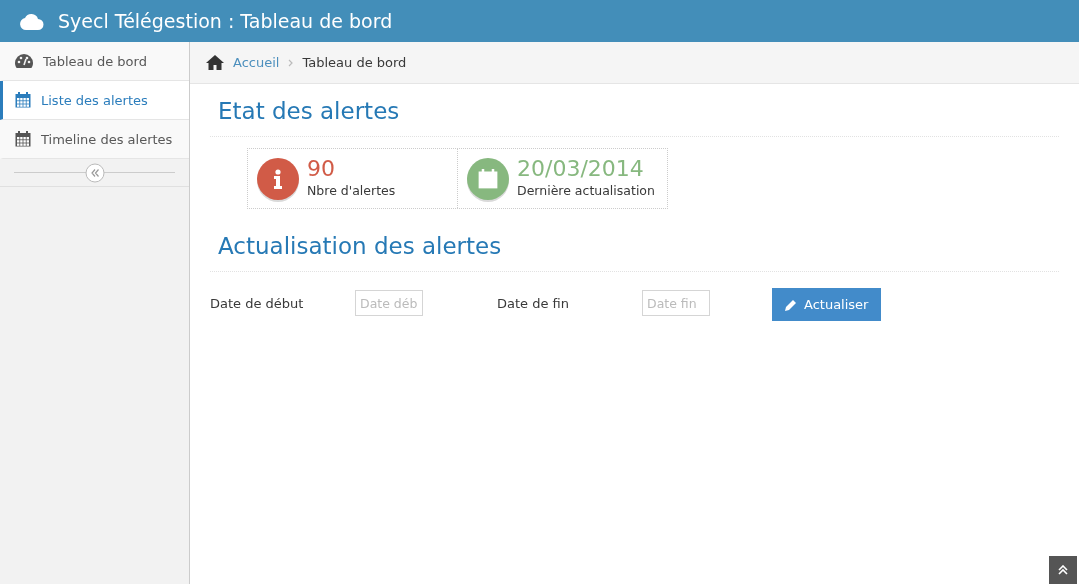 The height and width of the screenshot is (584, 1079). I want to click on stat-label: Dernière actualisation, so click(586, 190).